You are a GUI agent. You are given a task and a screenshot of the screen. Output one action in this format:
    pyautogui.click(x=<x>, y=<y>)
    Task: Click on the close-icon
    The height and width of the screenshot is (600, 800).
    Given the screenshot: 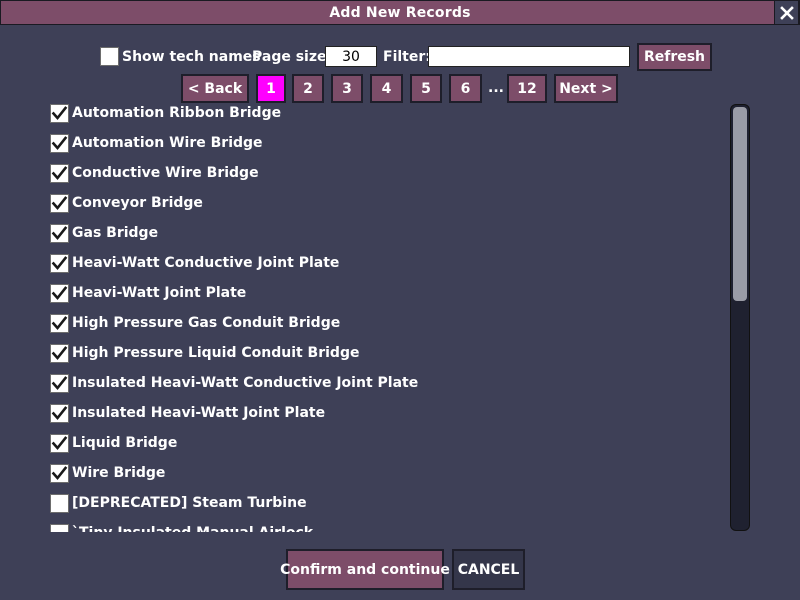 What is the action you would take?
    pyautogui.click(x=786, y=12)
    